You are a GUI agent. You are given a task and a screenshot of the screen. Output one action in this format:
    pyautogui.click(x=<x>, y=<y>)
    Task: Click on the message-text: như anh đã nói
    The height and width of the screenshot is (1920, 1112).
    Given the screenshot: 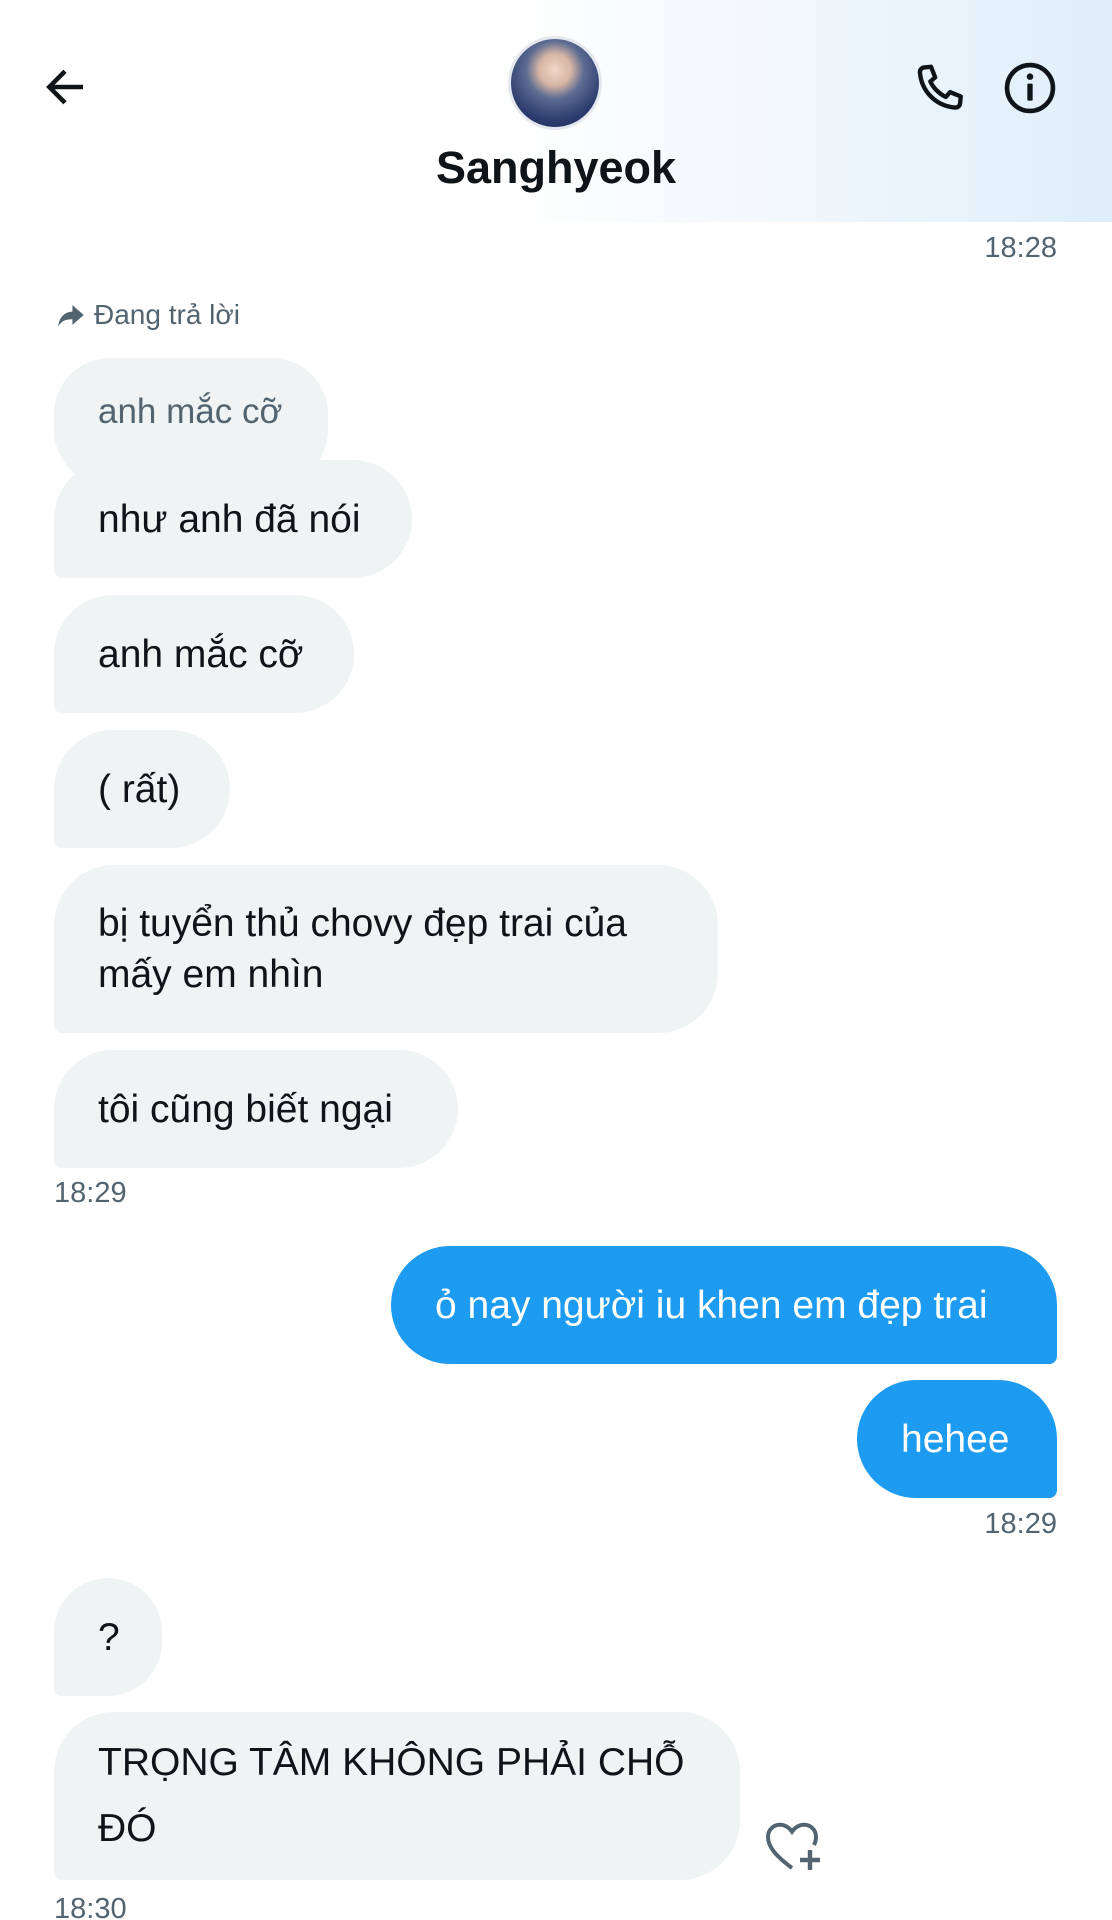 What is the action you would take?
    pyautogui.click(x=229, y=519)
    